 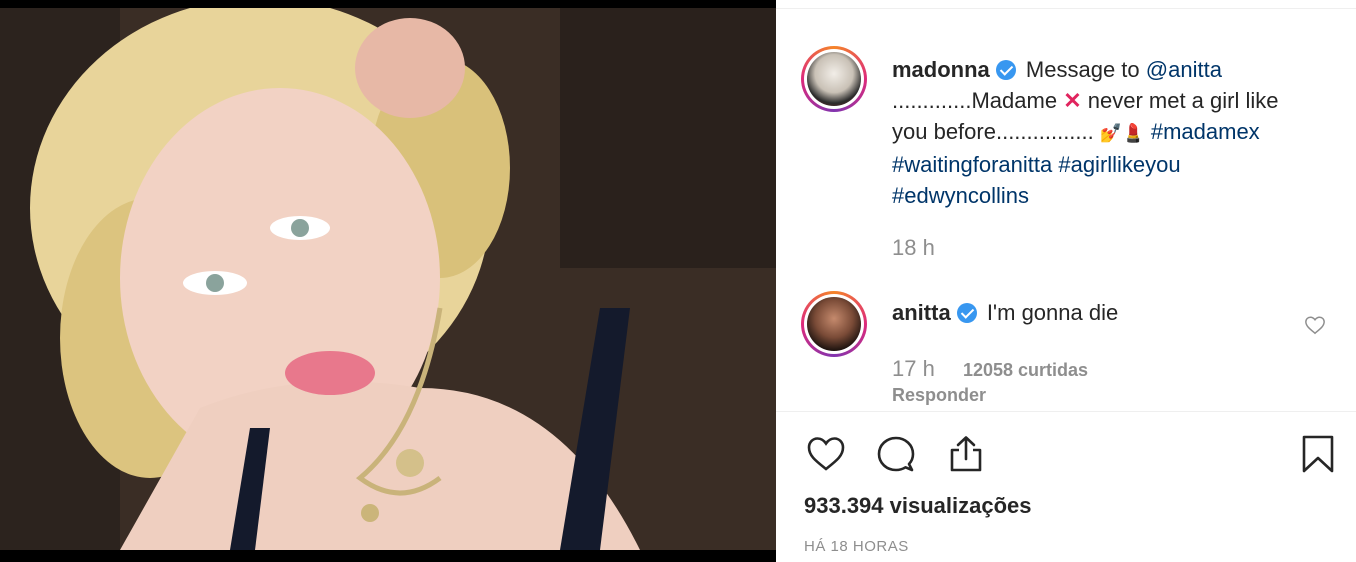 I want to click on like-heart-icon, so click(x=826, y=454).